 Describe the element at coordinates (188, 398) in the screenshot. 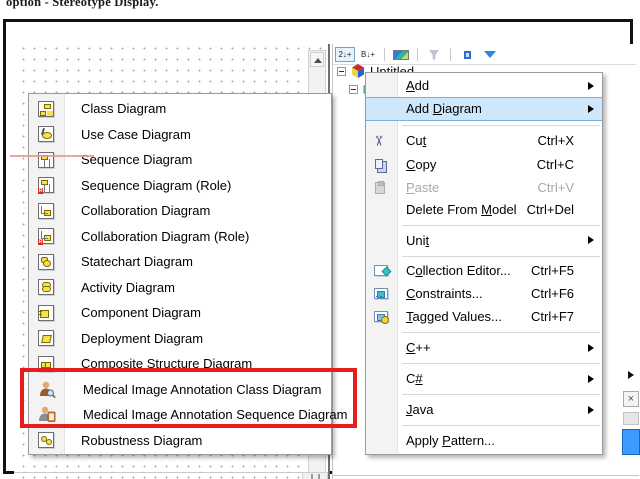

I see `annotation-highlight-box` at that location.